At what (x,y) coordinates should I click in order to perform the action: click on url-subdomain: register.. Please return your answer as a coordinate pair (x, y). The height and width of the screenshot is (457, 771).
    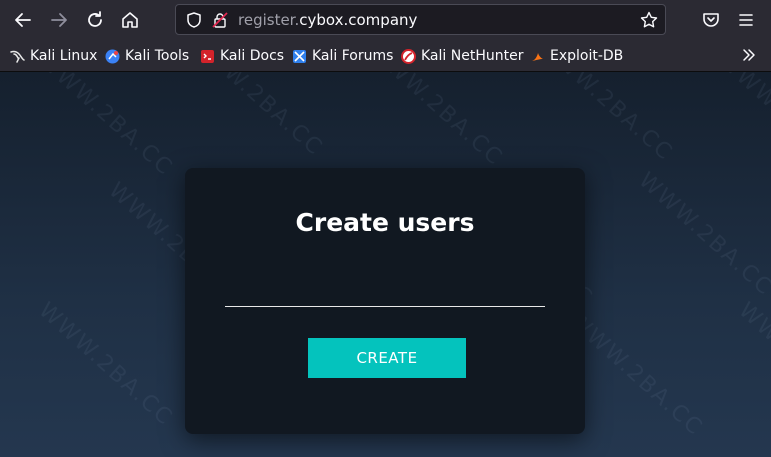
    Looking at the image, I should click on (269, 20).